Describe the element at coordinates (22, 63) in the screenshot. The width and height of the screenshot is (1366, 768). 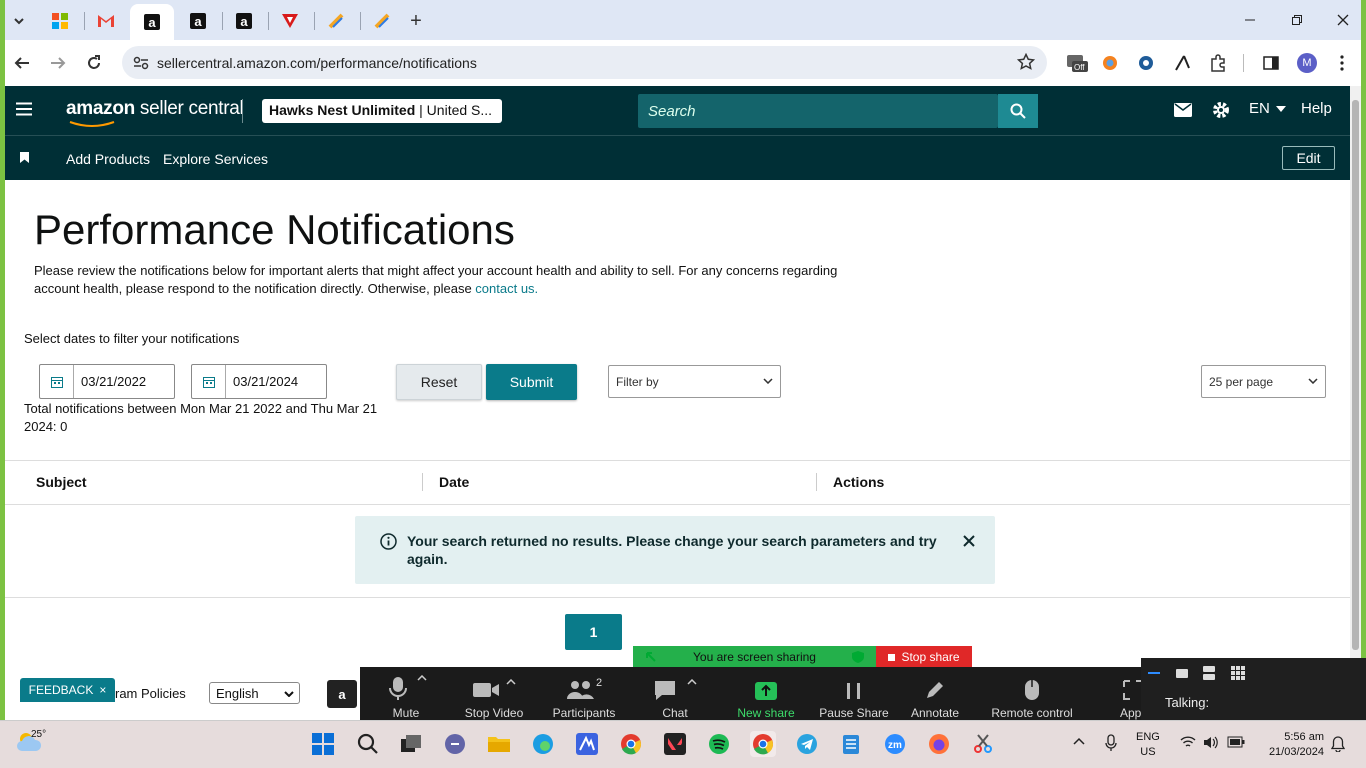
I see `back-button` at that location.